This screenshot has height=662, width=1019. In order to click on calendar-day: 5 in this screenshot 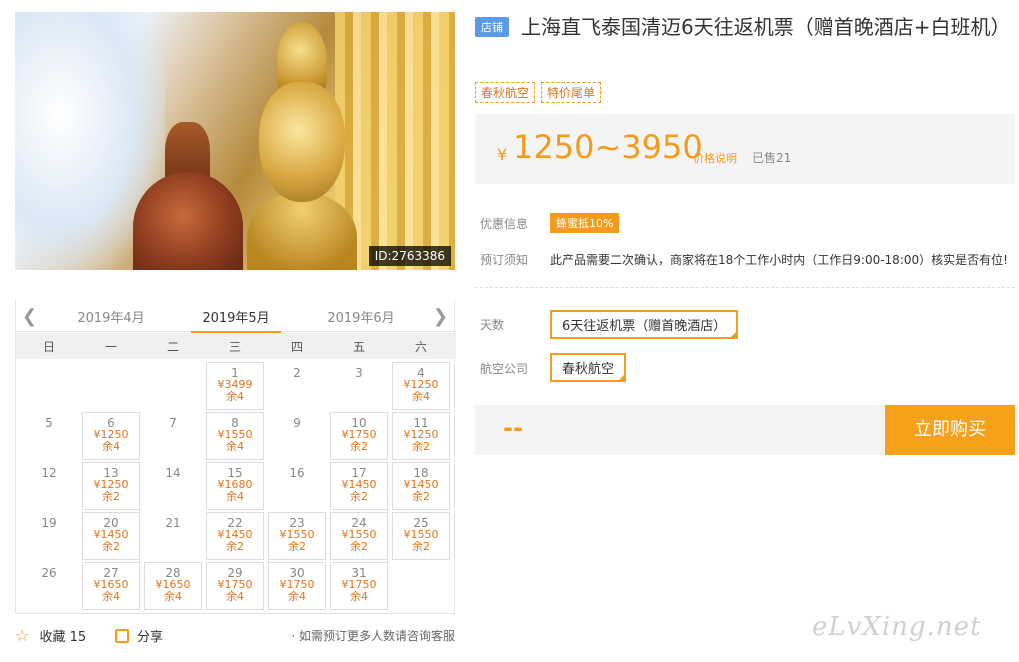, I will do `click(49, 436)`.